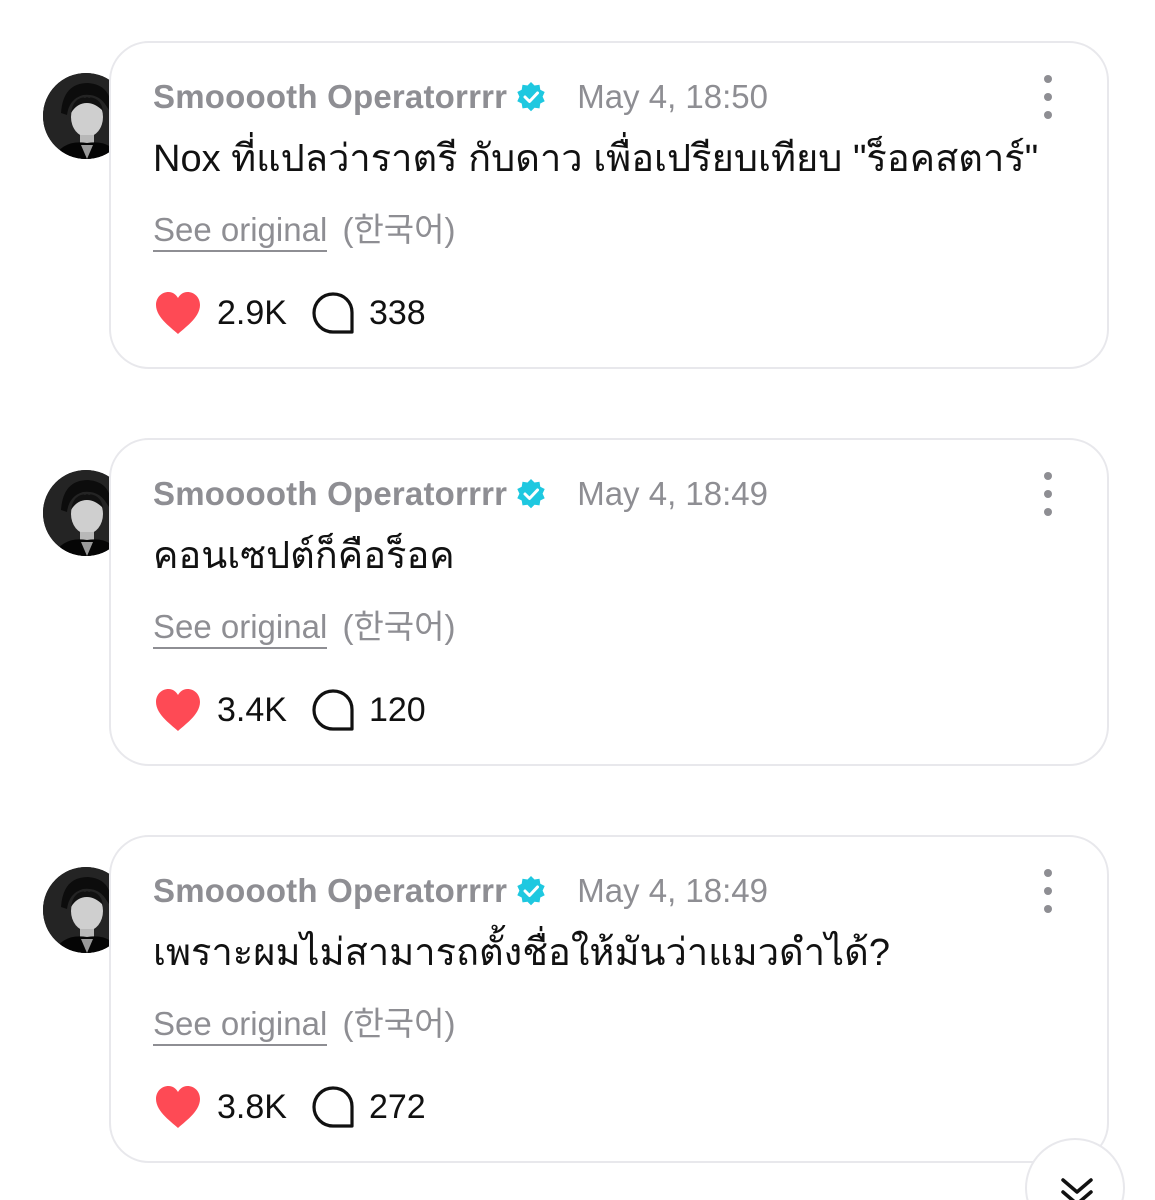  What do you see at coordinates (289, 710) in the screenshot?
I see `post-actions: 3.4K 120` at bounding box center [289, 710].